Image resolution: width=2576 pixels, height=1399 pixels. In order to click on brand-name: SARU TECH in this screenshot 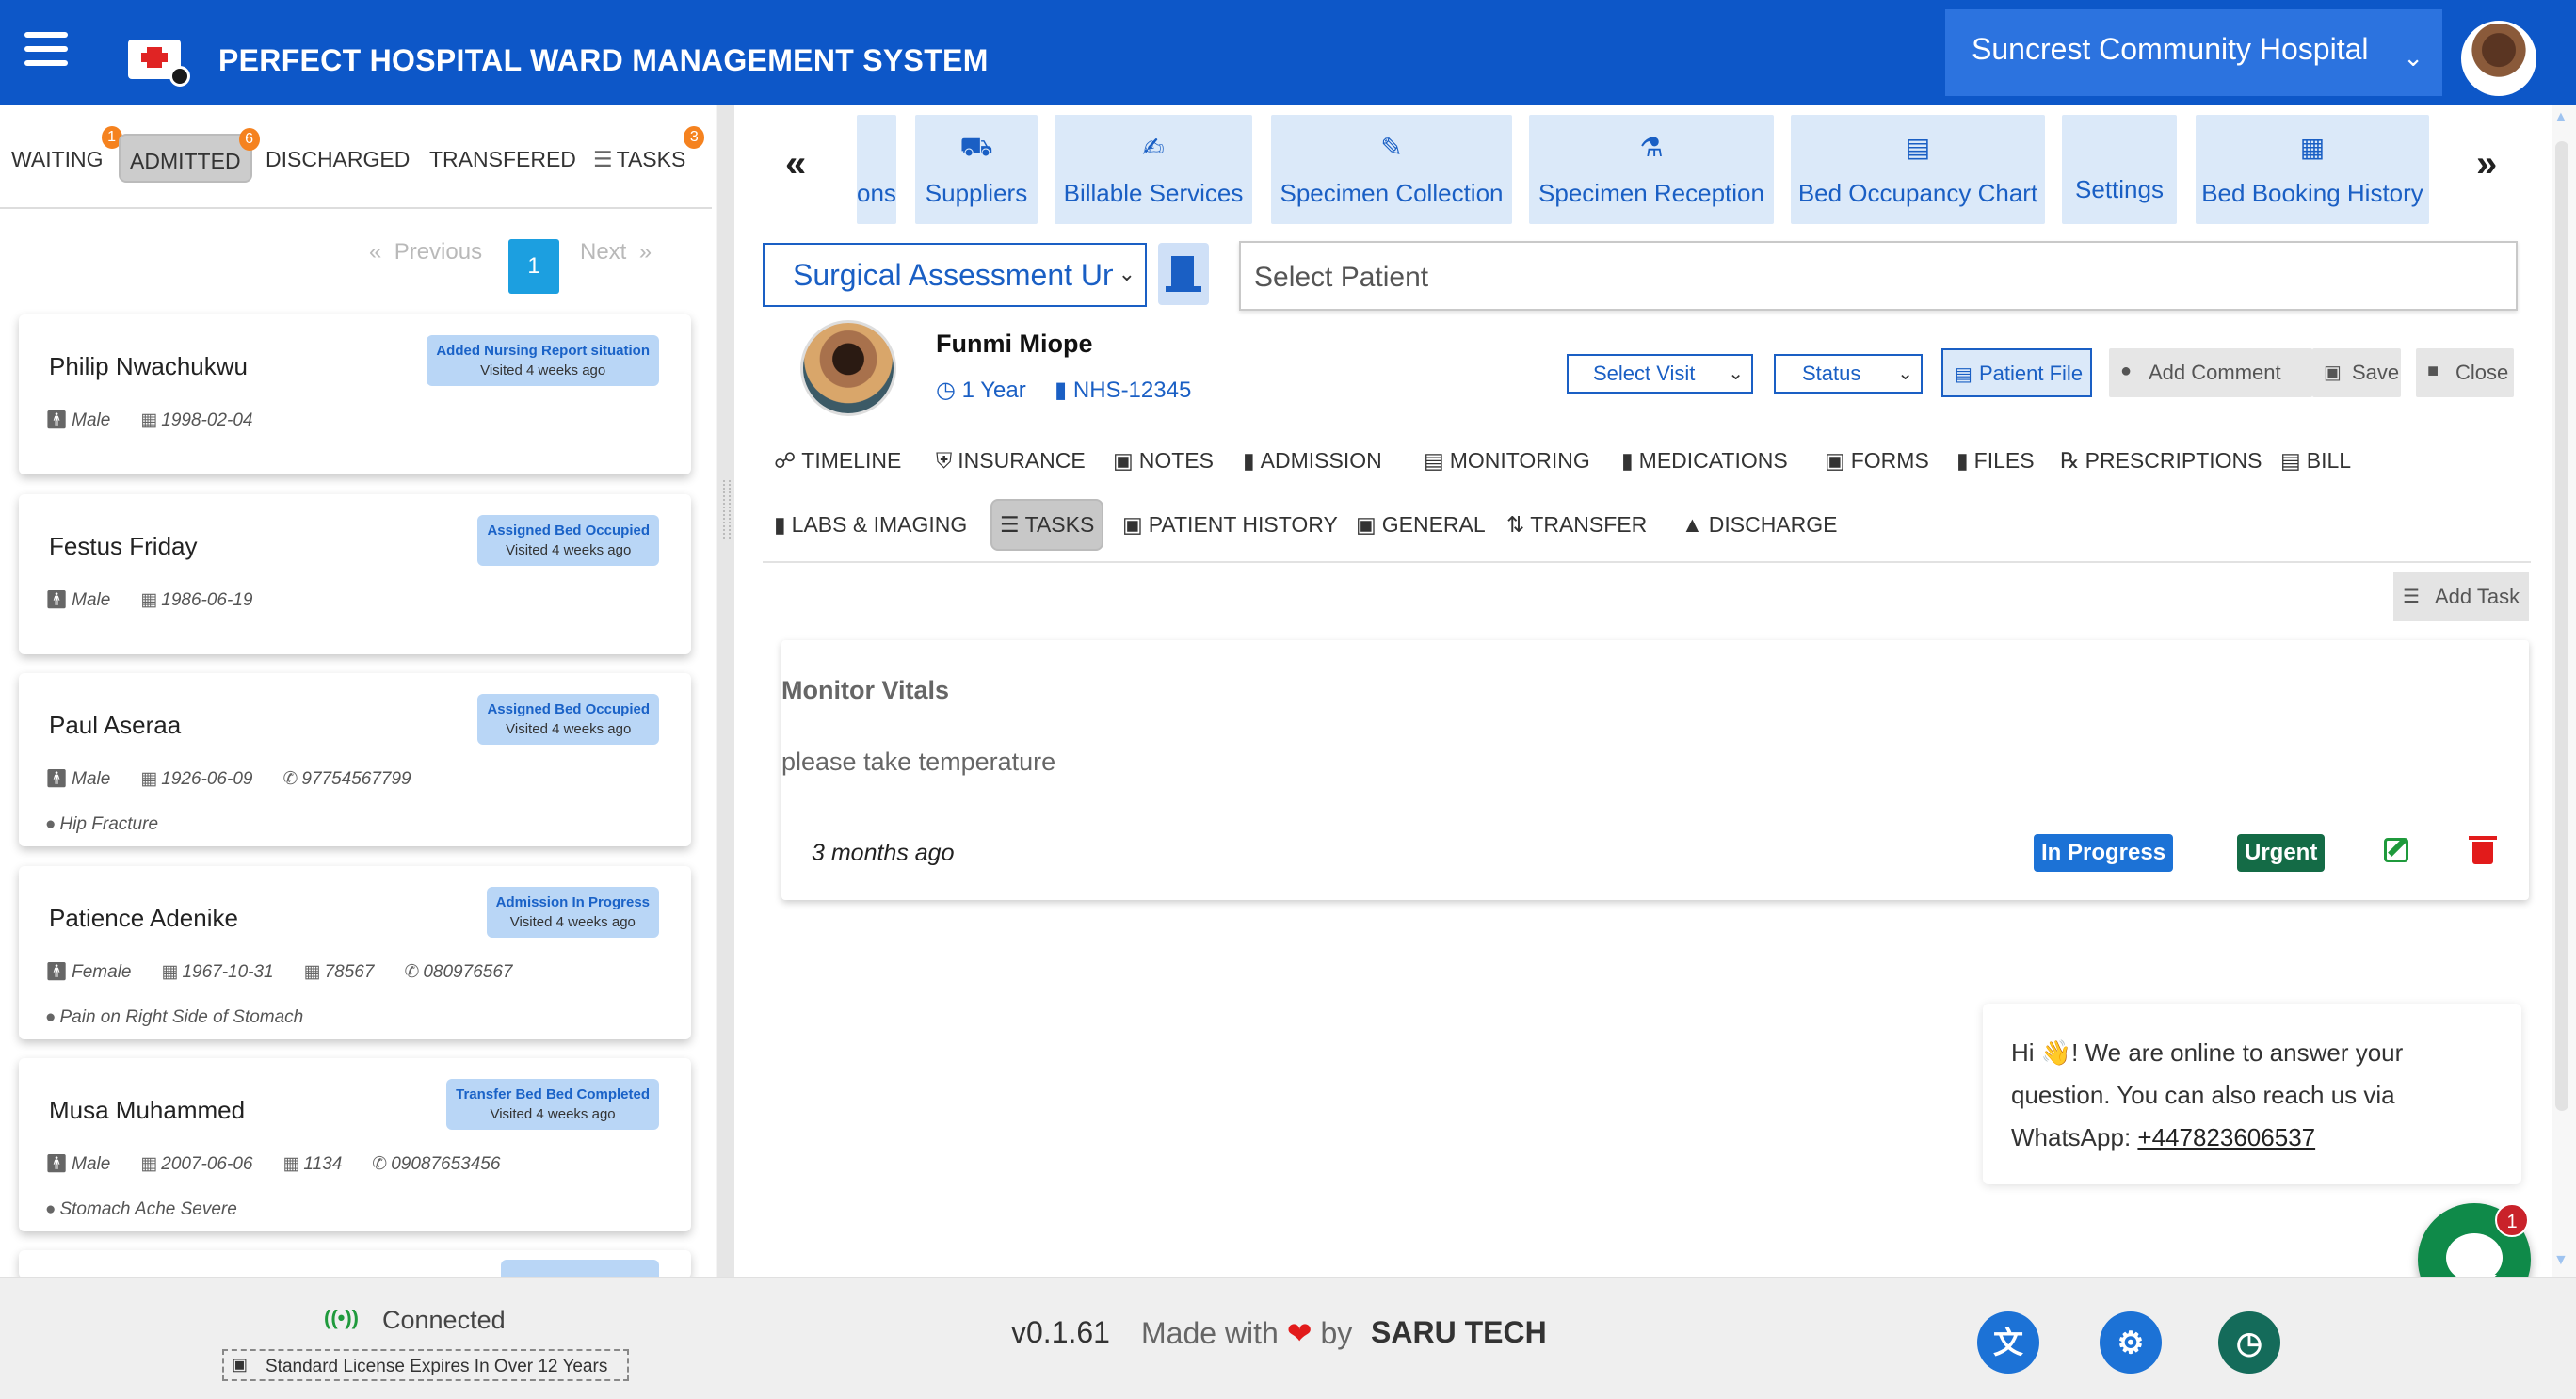, I will do `click(1459, 1332)`.